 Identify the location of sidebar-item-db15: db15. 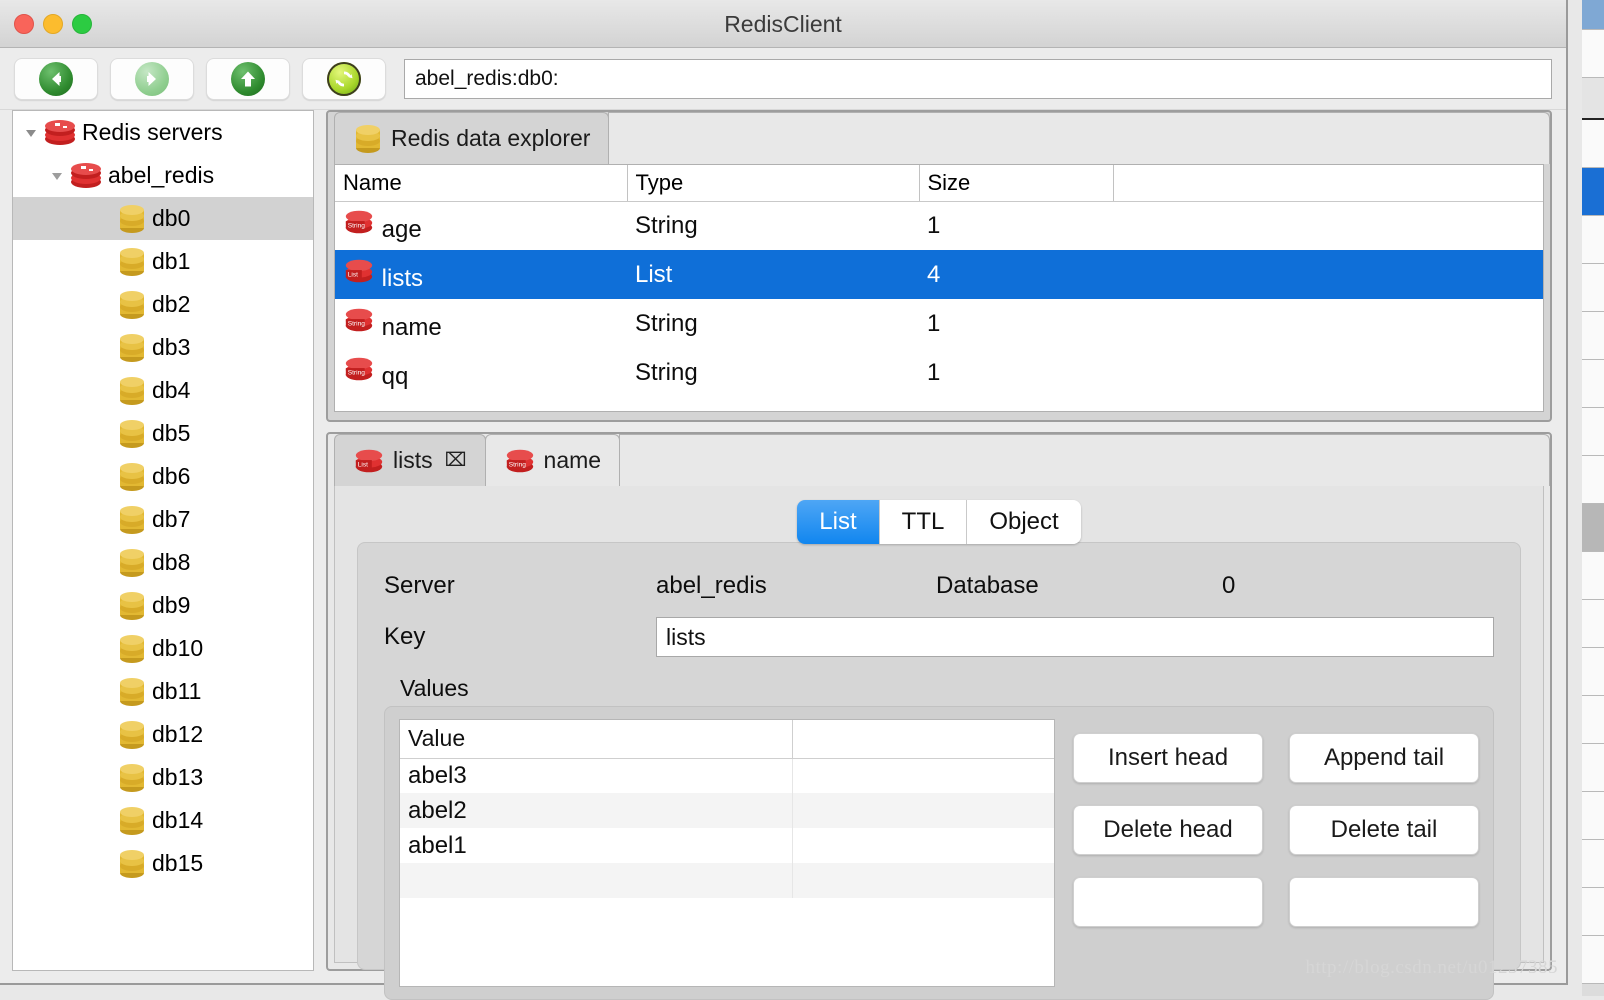
(163, 863).